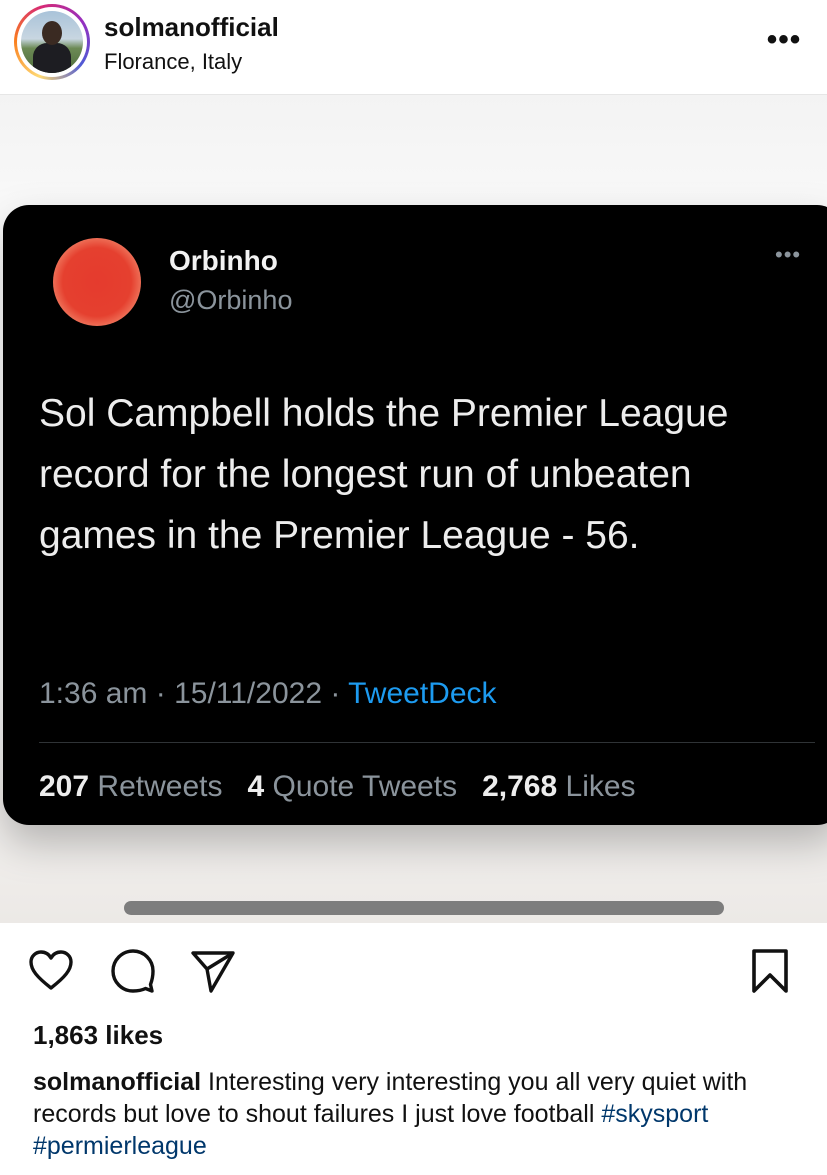 Image resolution: width=827 pixels, height=1175 pixels. Describe the element at coordinates (173, 62) in the screenshot. I see `post-location: Florance, Italy` at that location.